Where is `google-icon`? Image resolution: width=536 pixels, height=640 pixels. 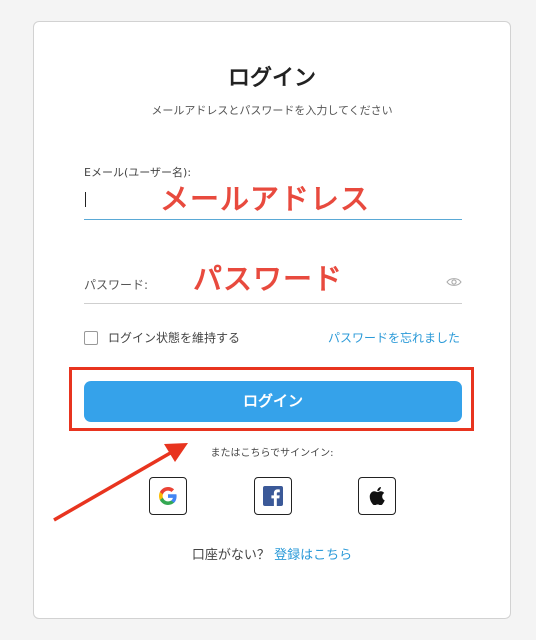 google-icon is located at coordinates (168, 496).